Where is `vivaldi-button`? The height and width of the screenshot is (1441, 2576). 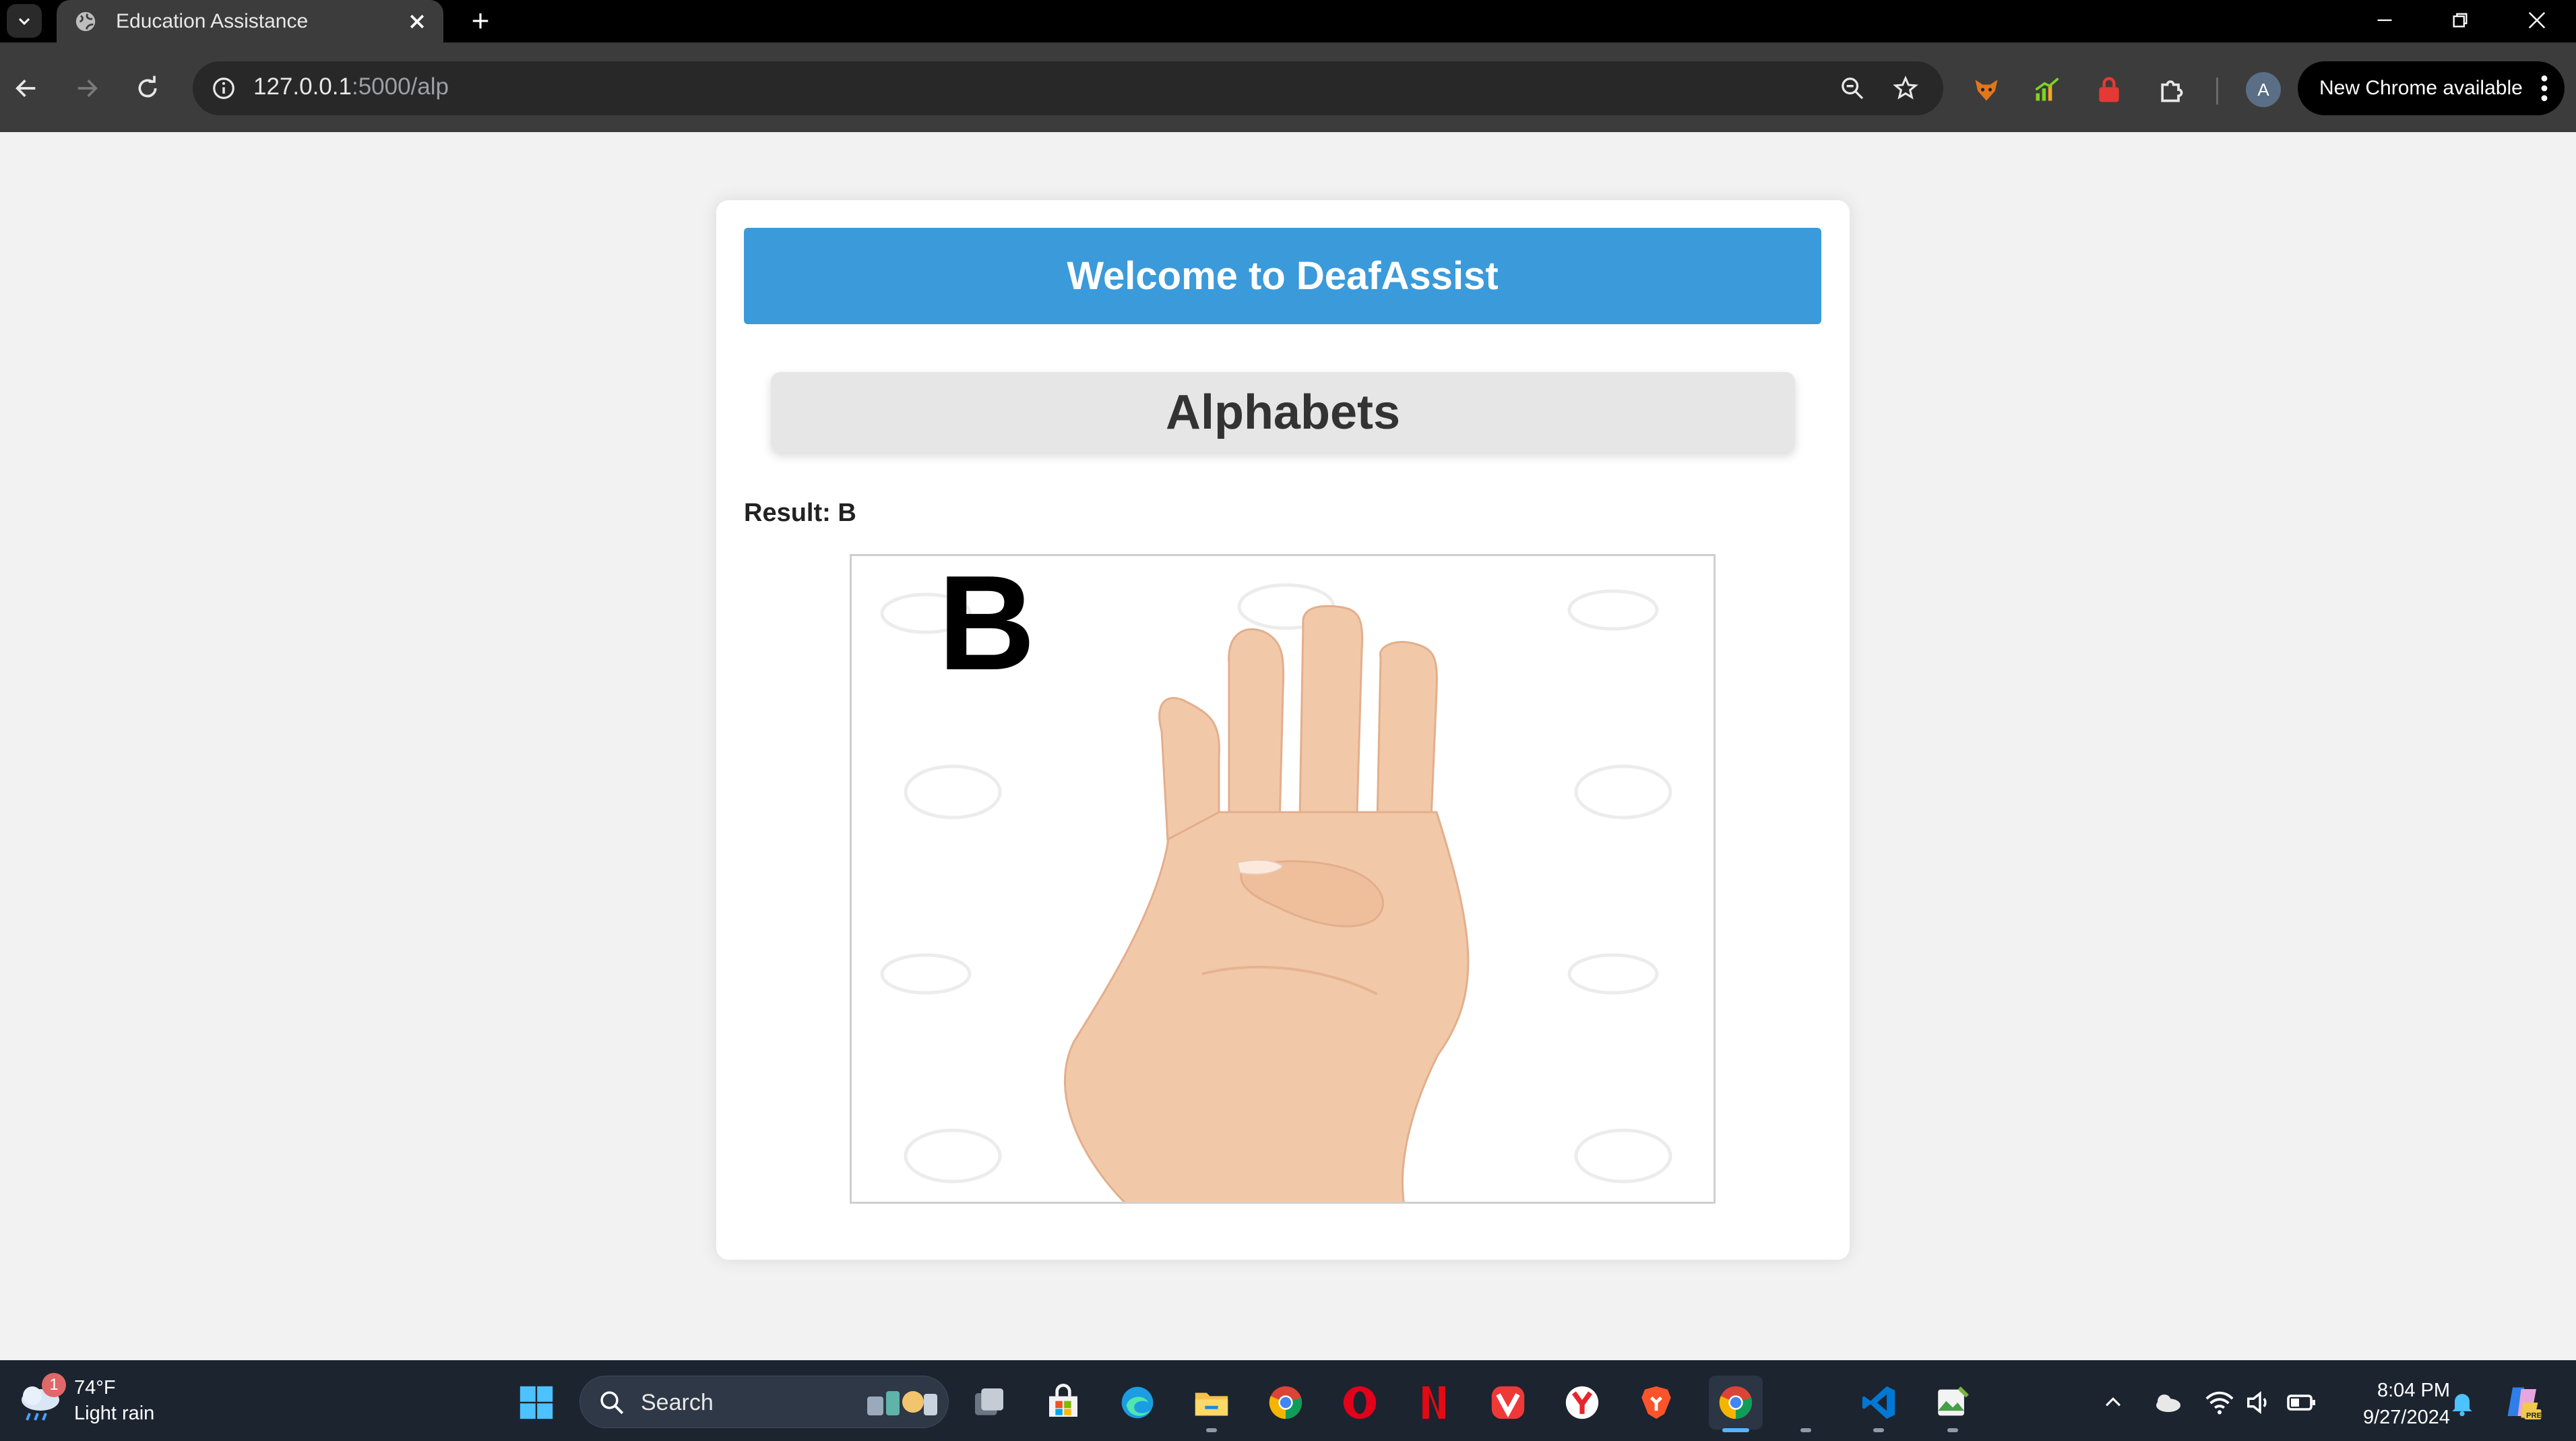
vivaldi-button is located at coordinates (1508, 1403).